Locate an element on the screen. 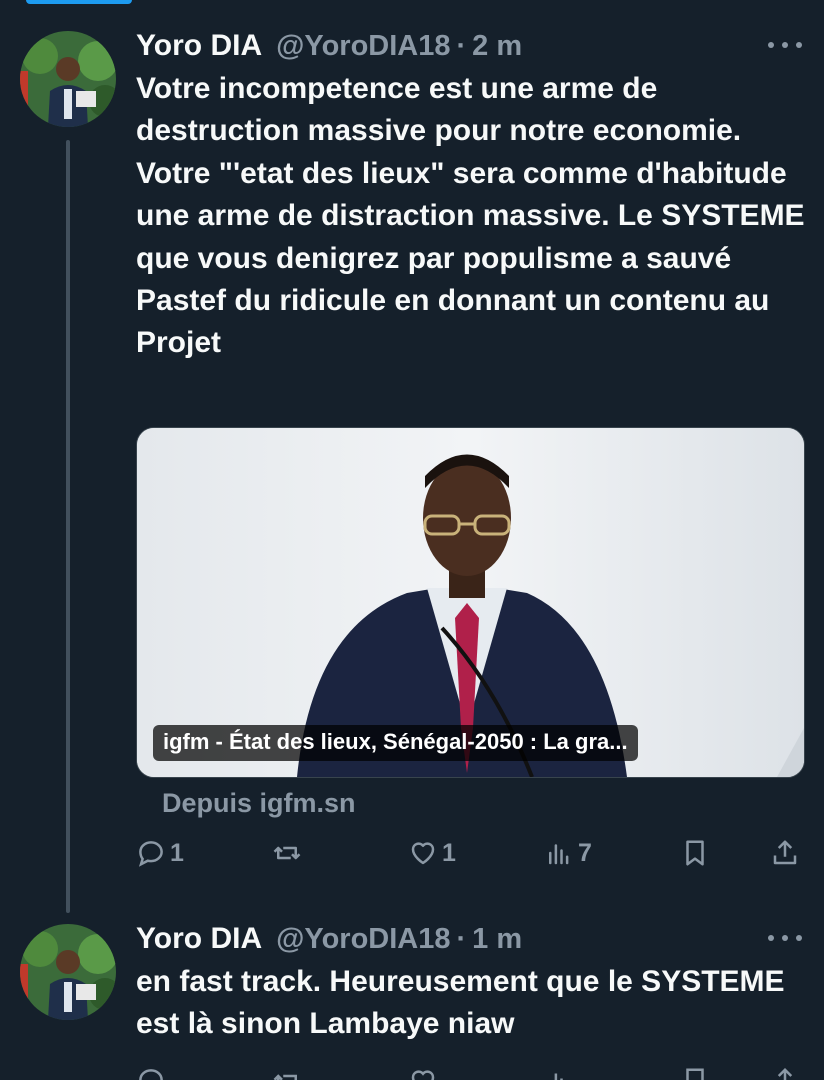 The width and height of the screenshot is (824, 1080). top-tab-indicator is located at coordinates (79, 2).